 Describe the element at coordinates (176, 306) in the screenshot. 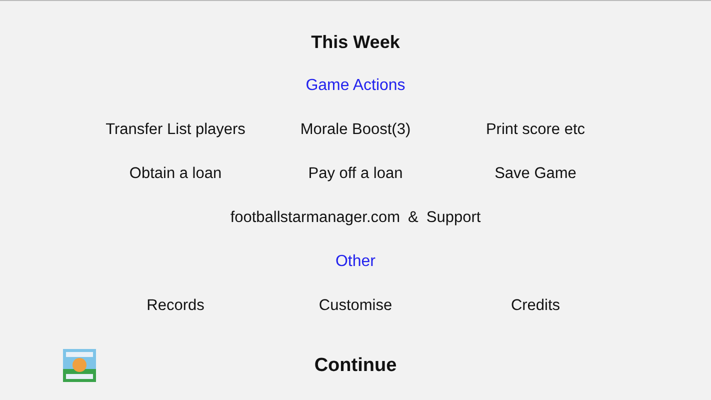

I see `menu-option: Records` at that location.